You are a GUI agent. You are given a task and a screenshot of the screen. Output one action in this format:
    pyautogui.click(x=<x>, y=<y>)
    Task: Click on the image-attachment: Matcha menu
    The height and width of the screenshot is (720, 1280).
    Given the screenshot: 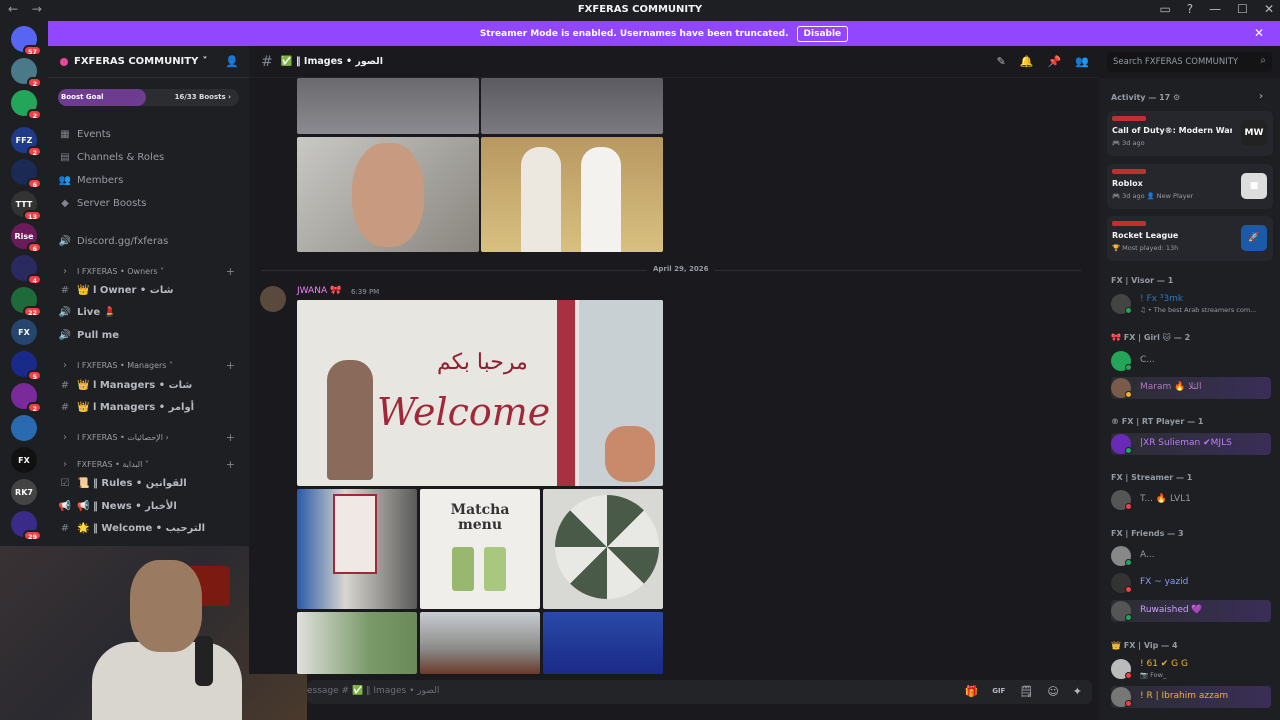 What is the action you would take?
    pyautogui.click(x=480, y=549)
    